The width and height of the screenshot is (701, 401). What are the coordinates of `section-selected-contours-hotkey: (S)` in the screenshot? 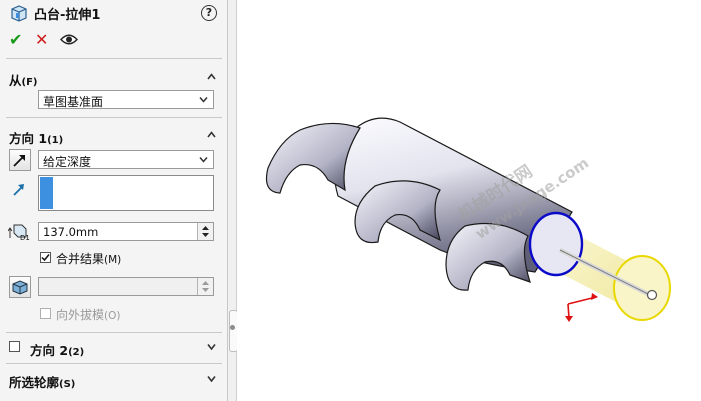 It's located at (67, 384).